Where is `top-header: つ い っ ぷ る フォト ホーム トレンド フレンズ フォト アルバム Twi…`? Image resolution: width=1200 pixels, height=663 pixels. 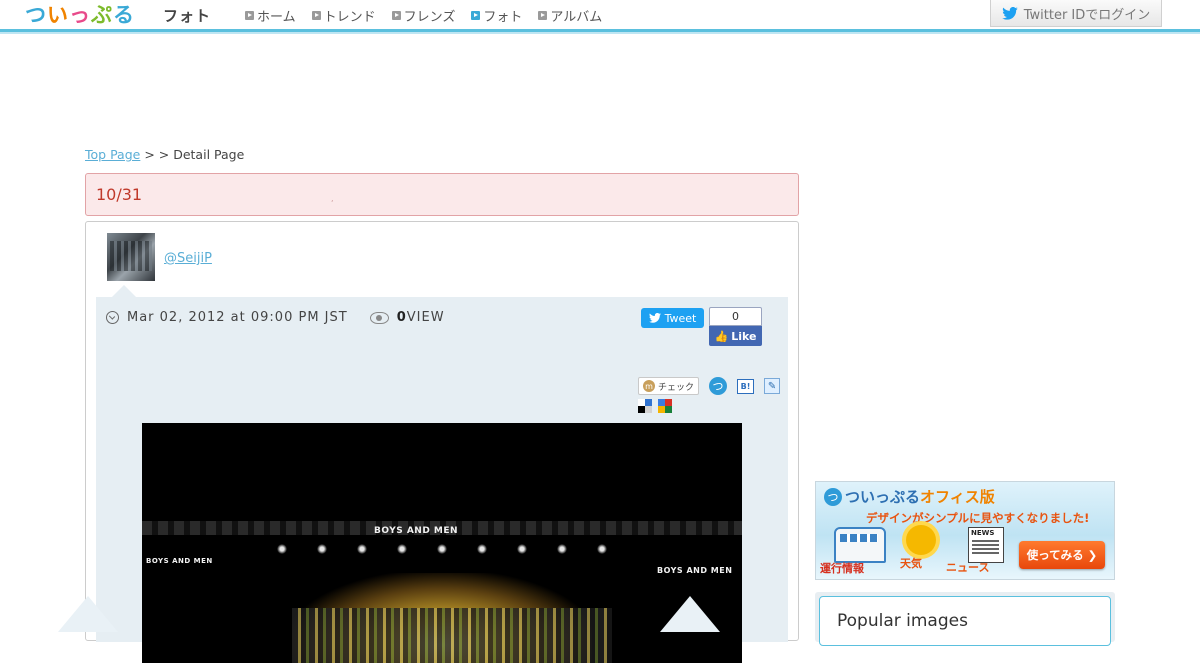 top-header: つ い っ ぷ る フォト ホーム トレンド フレンズ フォト アルバム Twi… is located at coordinates (600, 16).